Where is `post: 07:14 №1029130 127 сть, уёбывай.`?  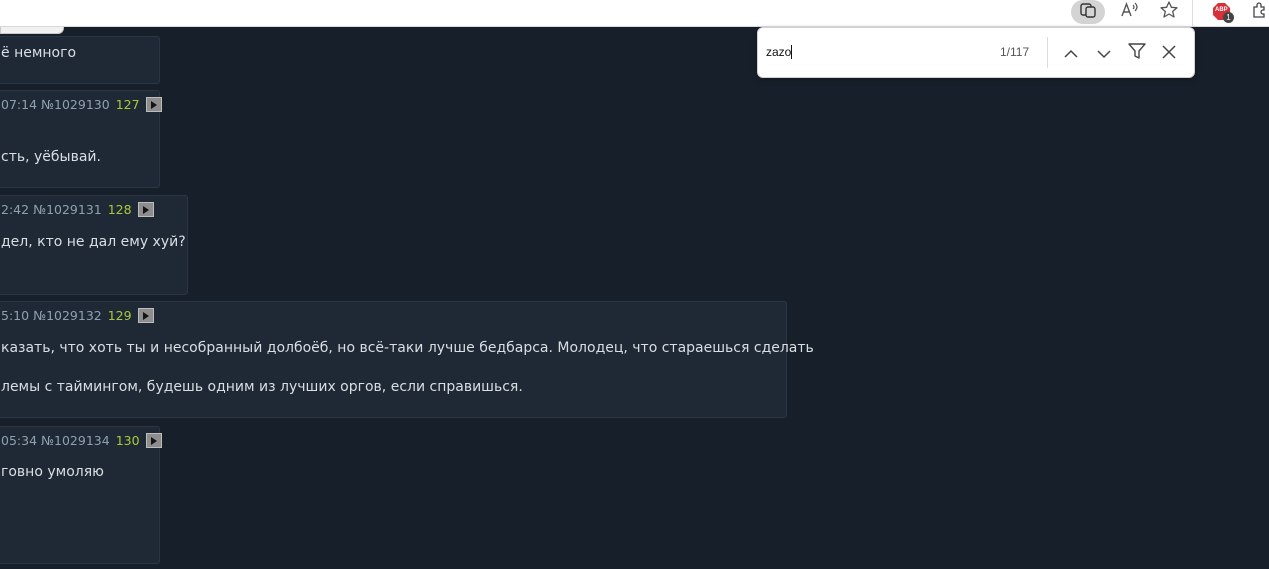 post: 07:14 №1029130 127 сть, уёбывай. is located at coordinates (81, 139).